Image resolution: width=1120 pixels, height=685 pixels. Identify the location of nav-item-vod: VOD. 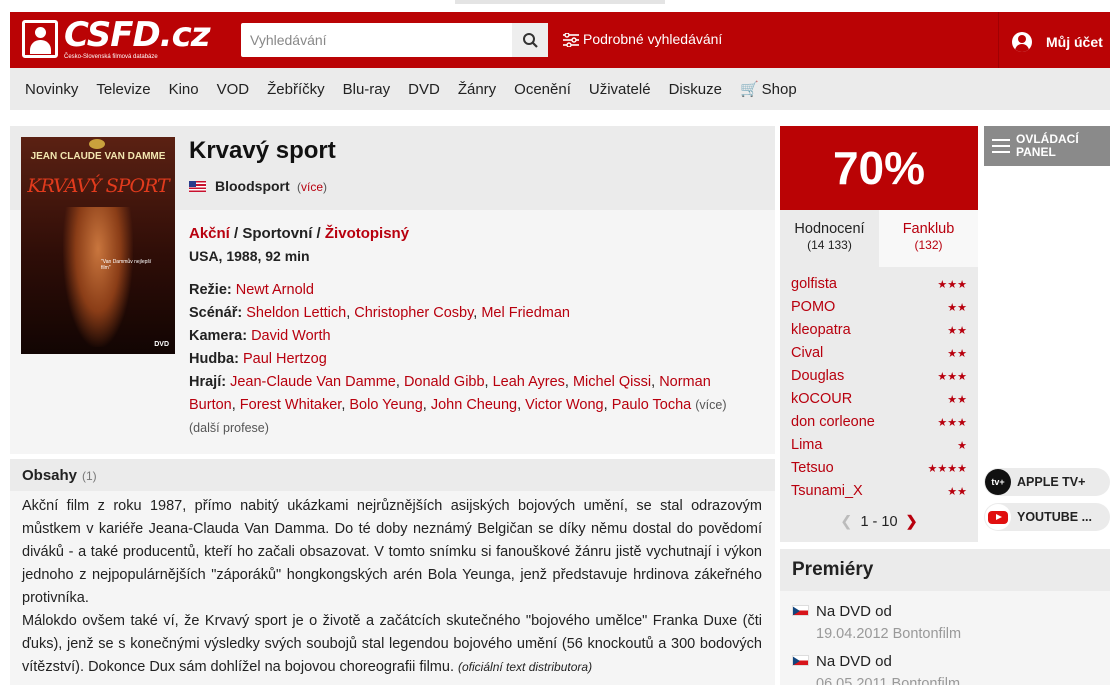
(233, 89).